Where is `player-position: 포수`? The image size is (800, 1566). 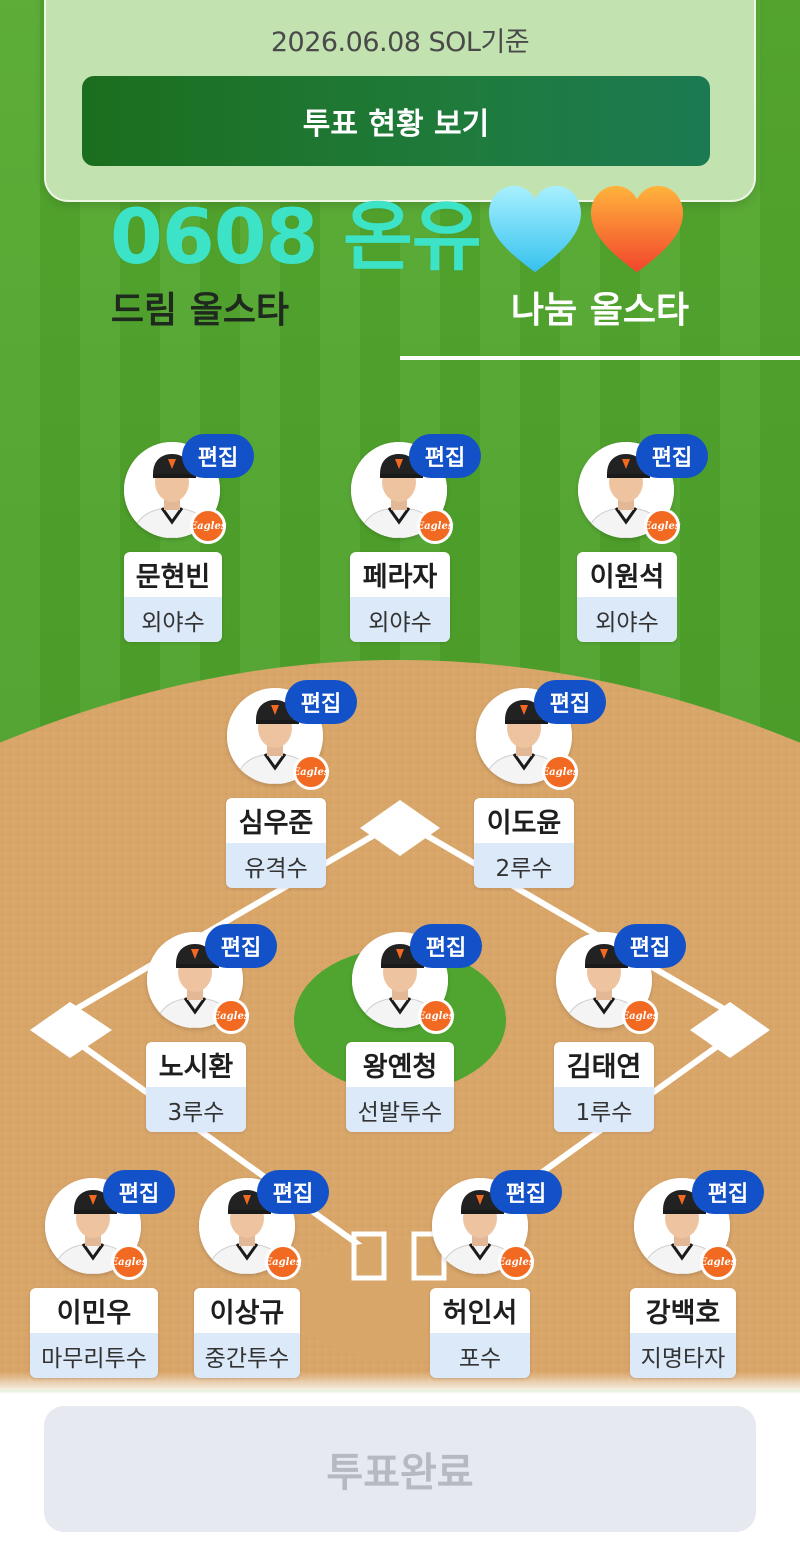
player-position: 포수 is located at coordinates (480, 1355).